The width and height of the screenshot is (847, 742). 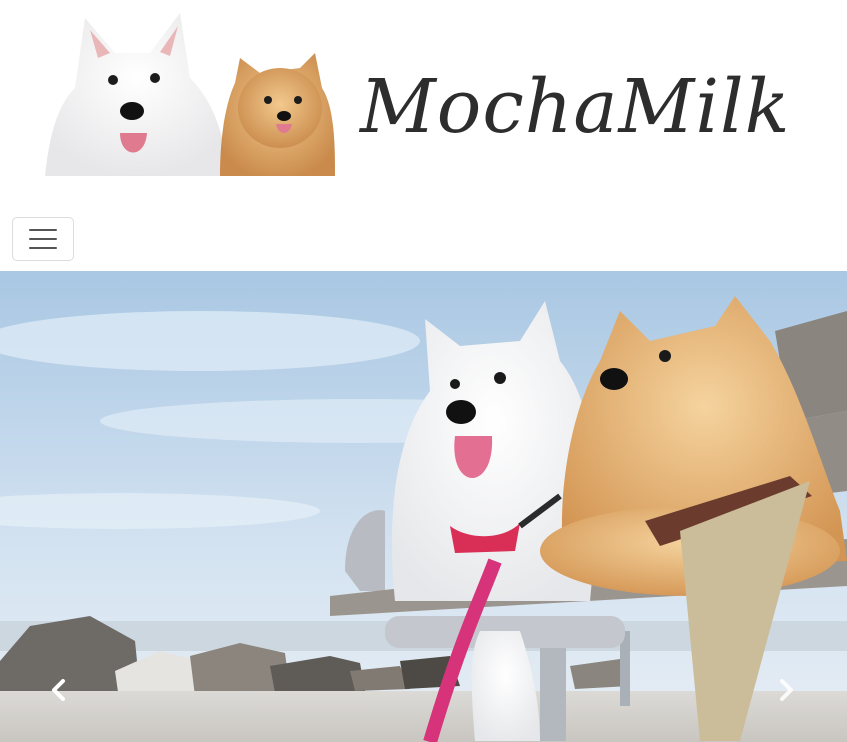 I want to click on chevron-left-icon, so click(x=58, y=690).